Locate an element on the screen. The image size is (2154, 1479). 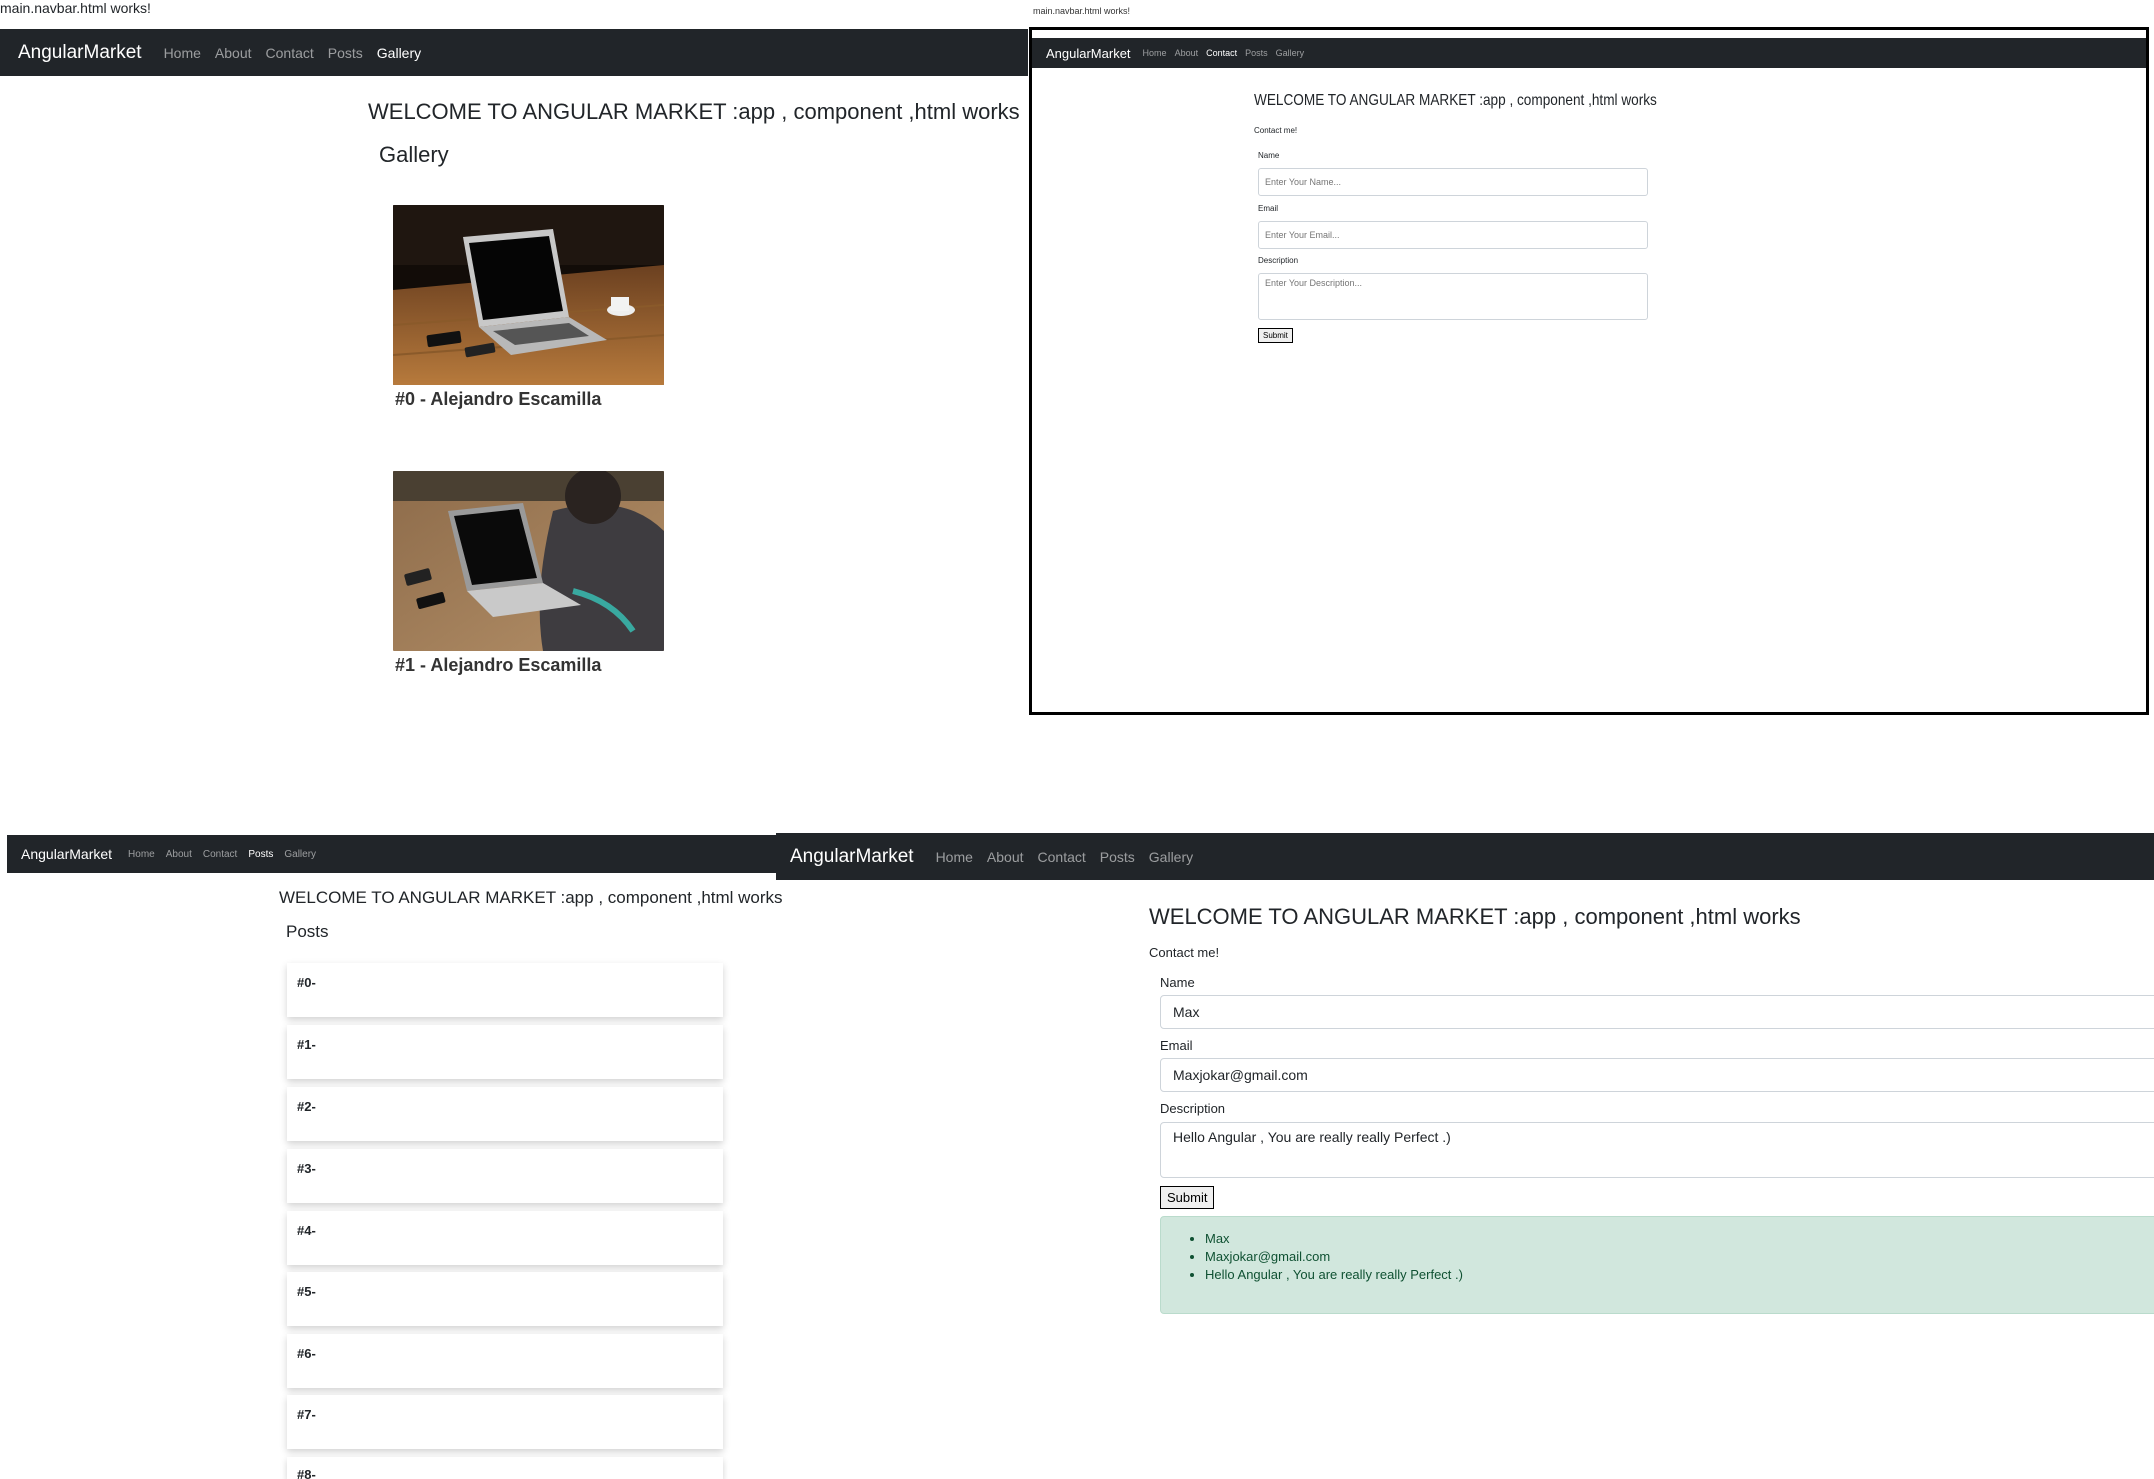
gallery-caption: #0 - Alejandro Escamilla is located at coordinates (498, 399).